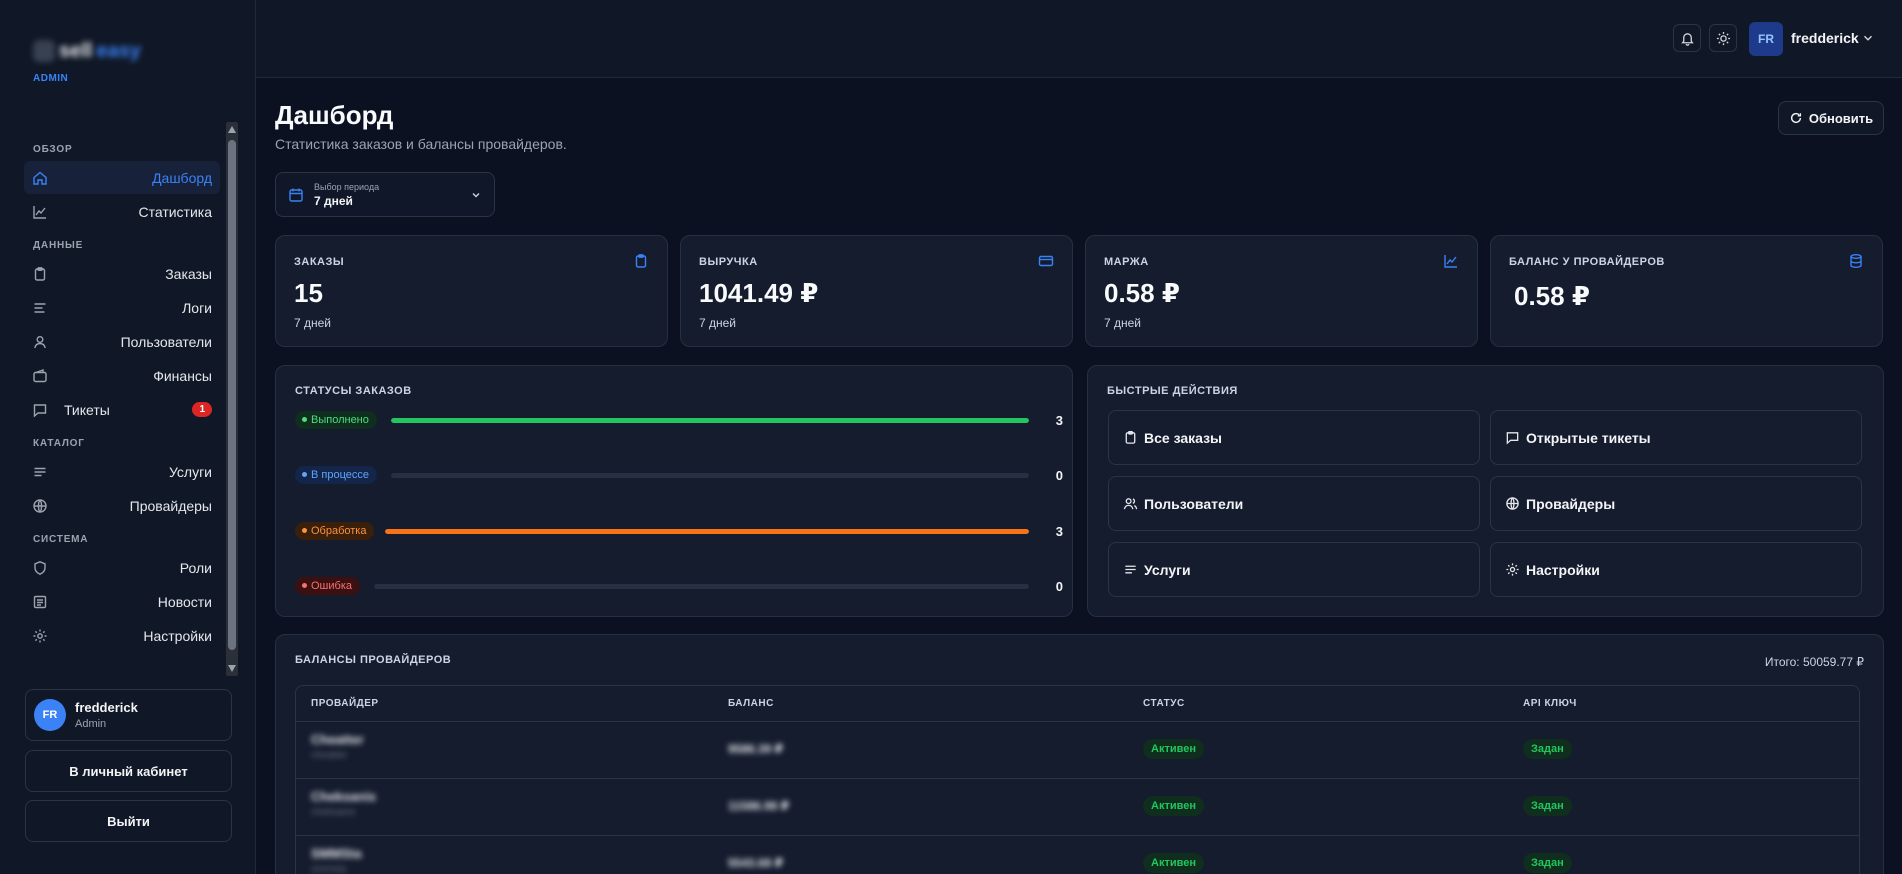  What do you see at coordinates (1676, 437) in the screenshot?
I see `open-tickets-button: Открытые тикеты` at bounding box center [1676, 437].